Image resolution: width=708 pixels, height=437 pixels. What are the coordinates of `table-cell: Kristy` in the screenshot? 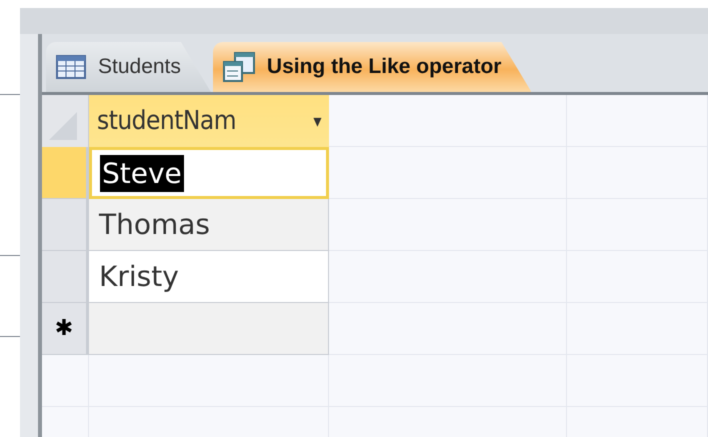 It's located at (209, 277).